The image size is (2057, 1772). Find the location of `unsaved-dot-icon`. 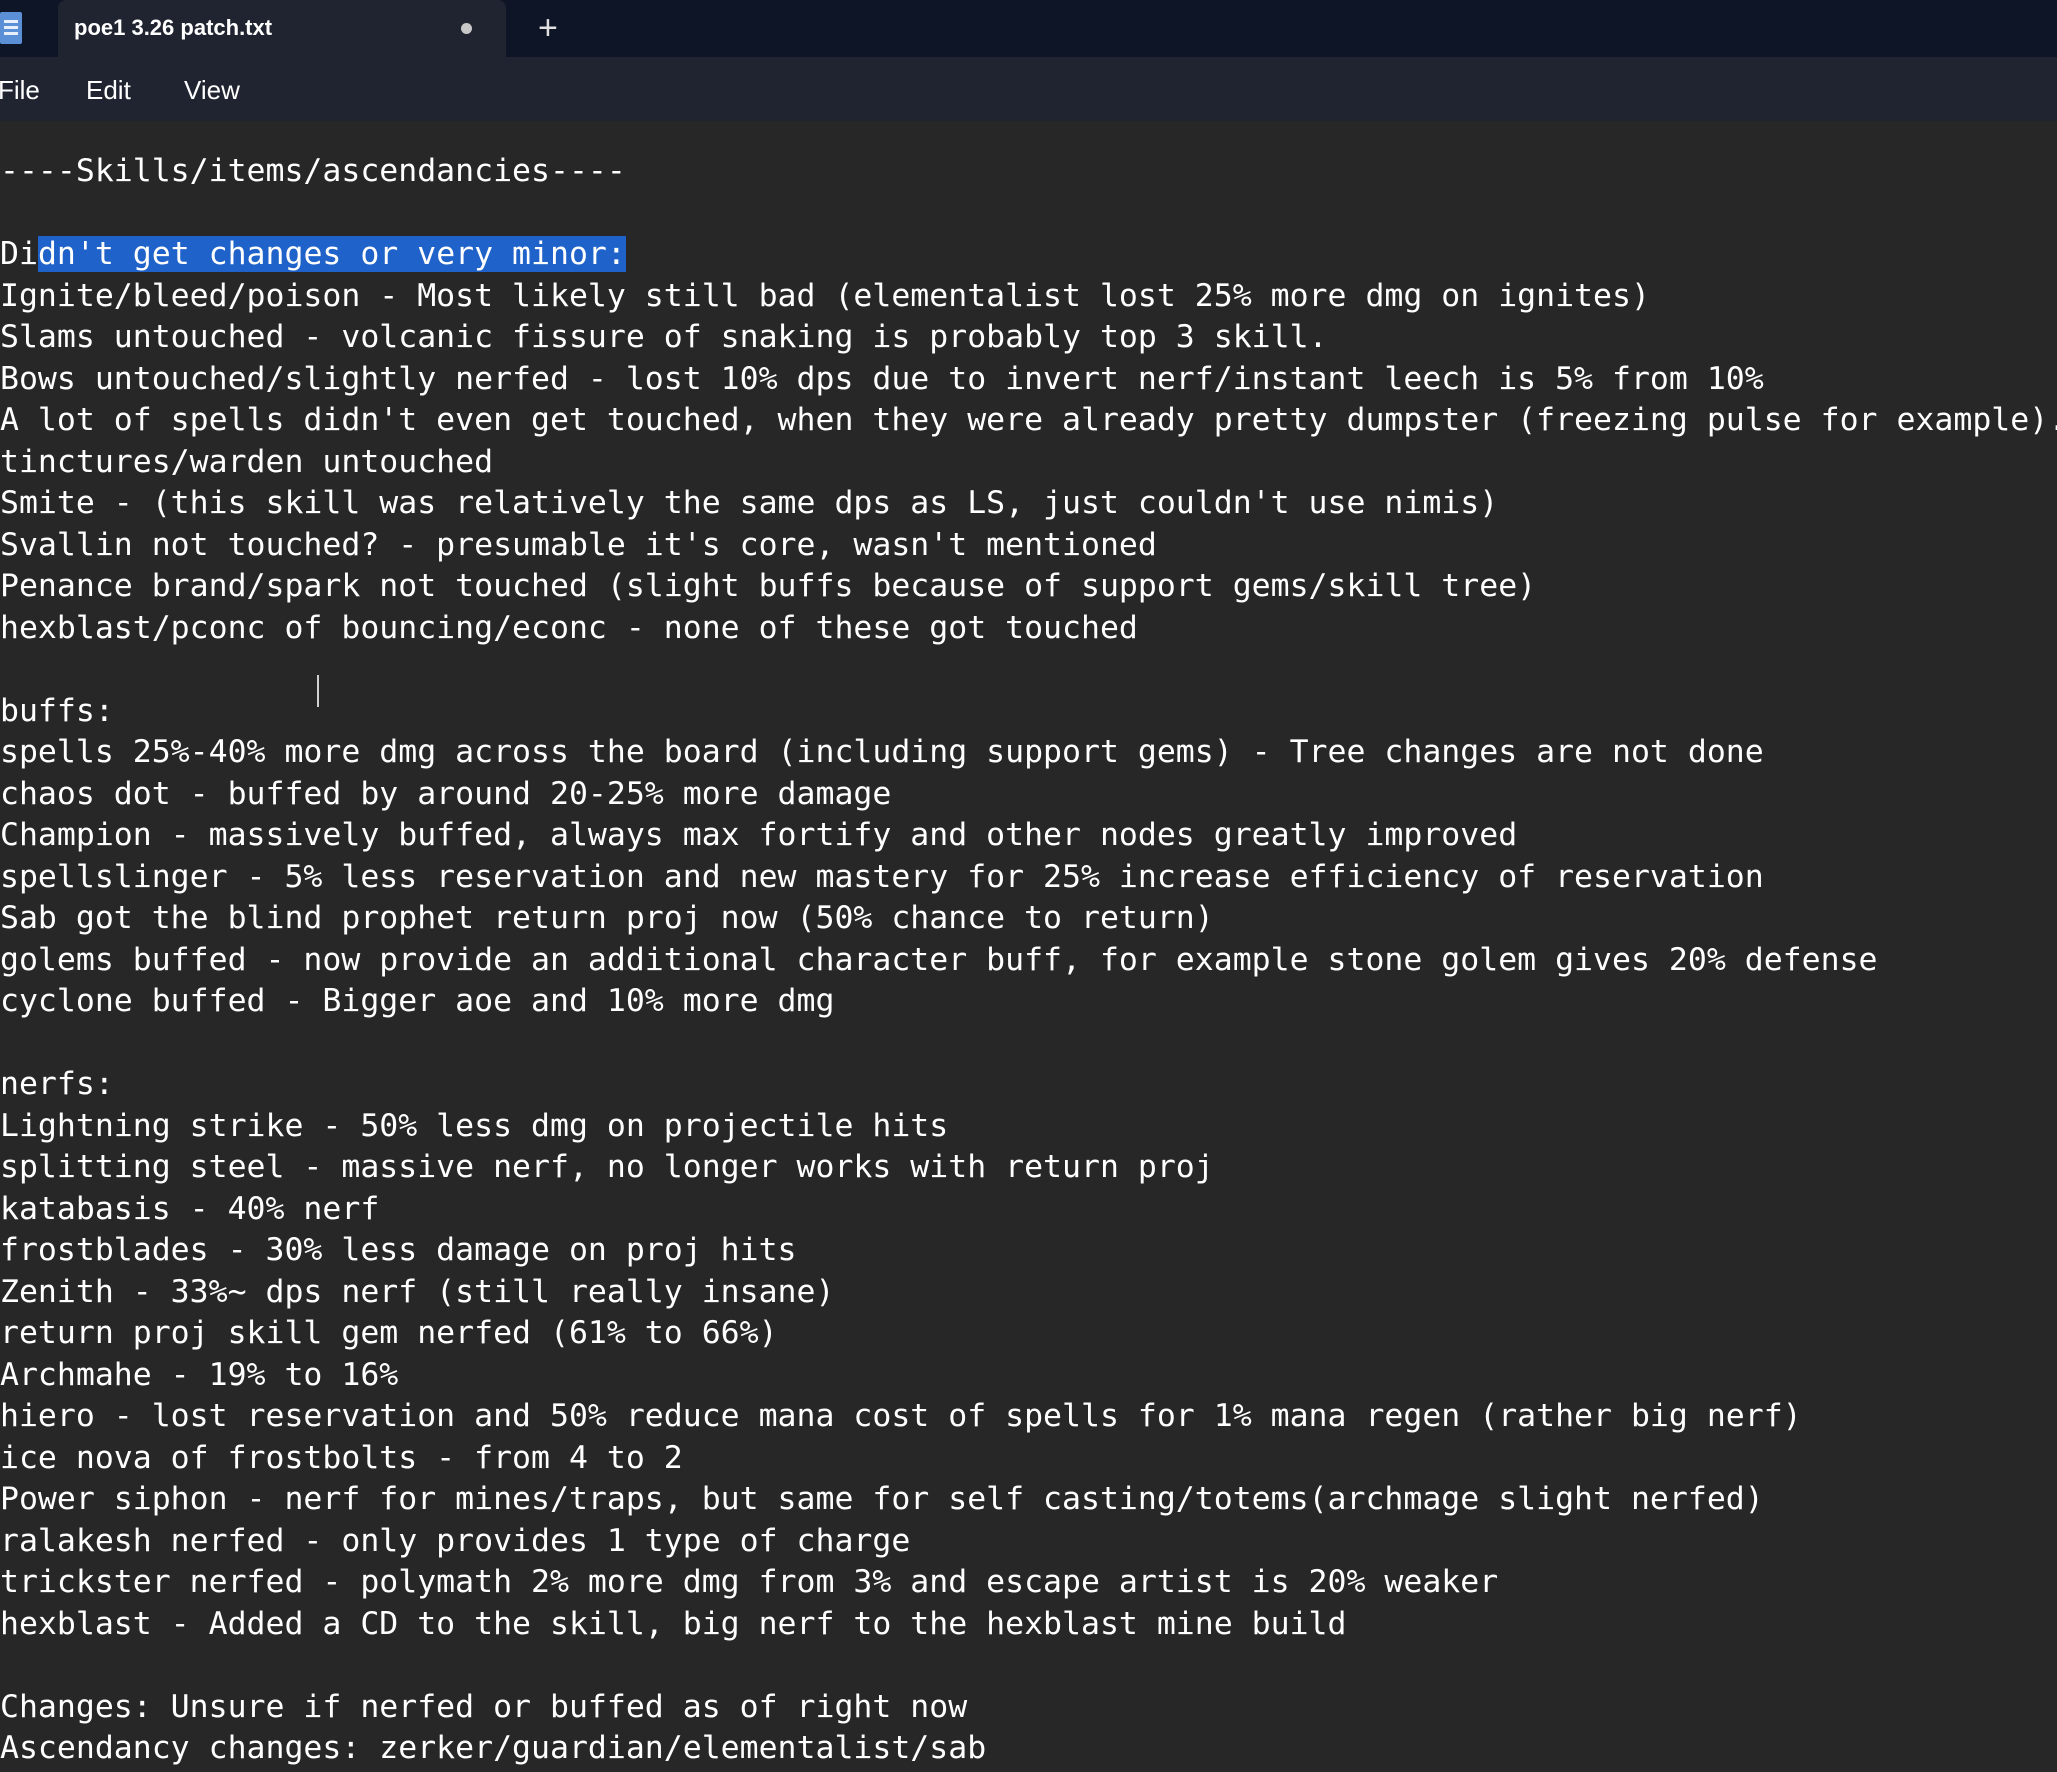

unsaved-dot-icon is located at coordinates (466, 28).